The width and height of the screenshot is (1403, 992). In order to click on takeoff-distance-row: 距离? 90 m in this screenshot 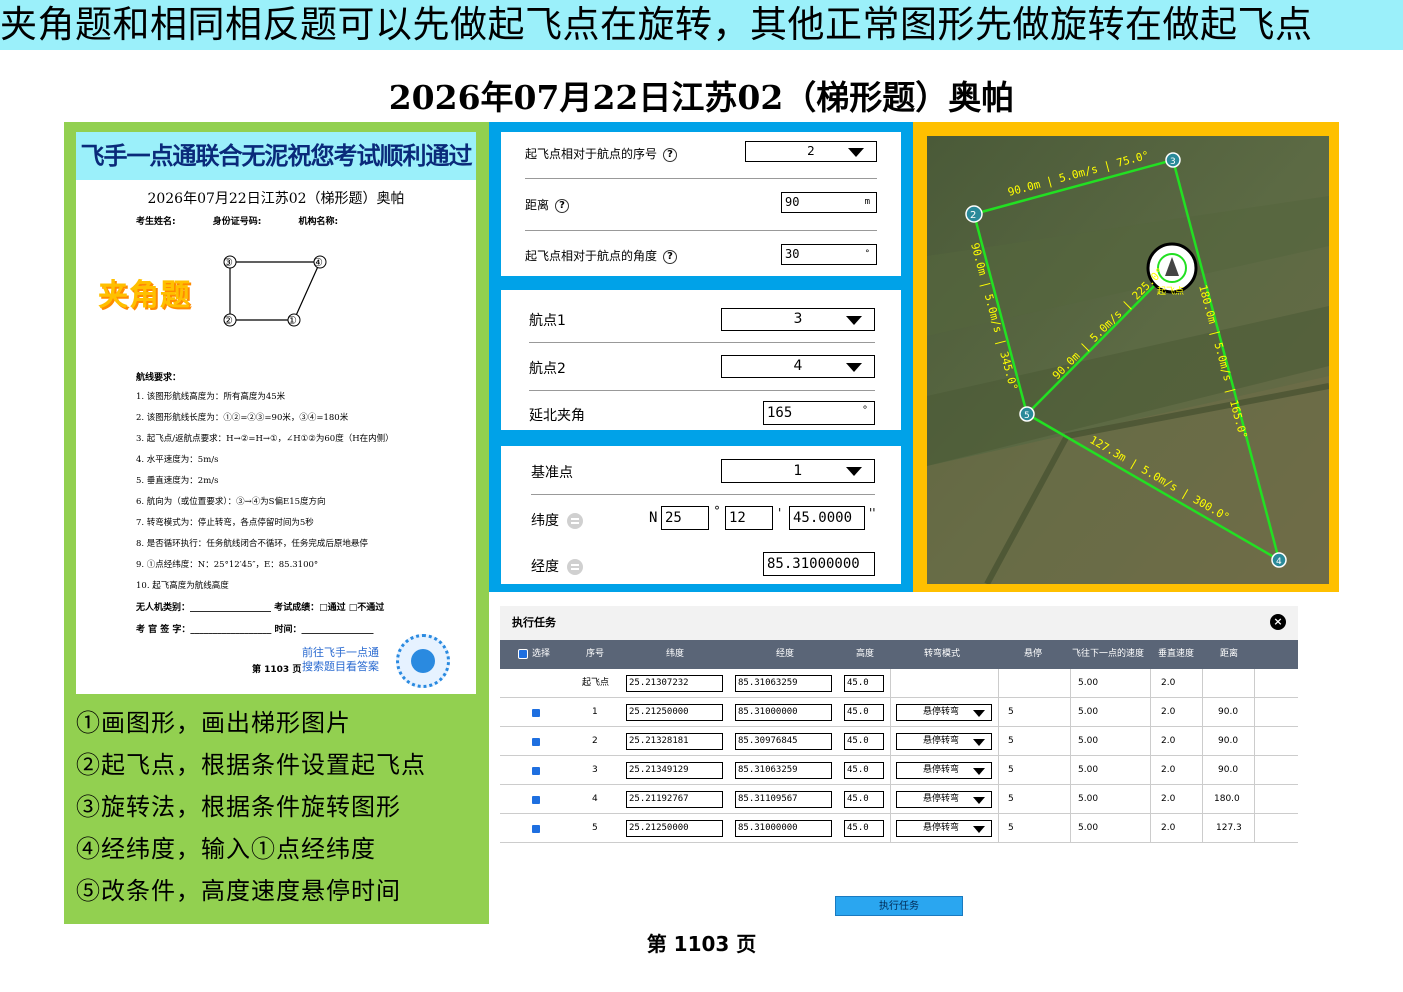, I will do `click(701, 206)`.